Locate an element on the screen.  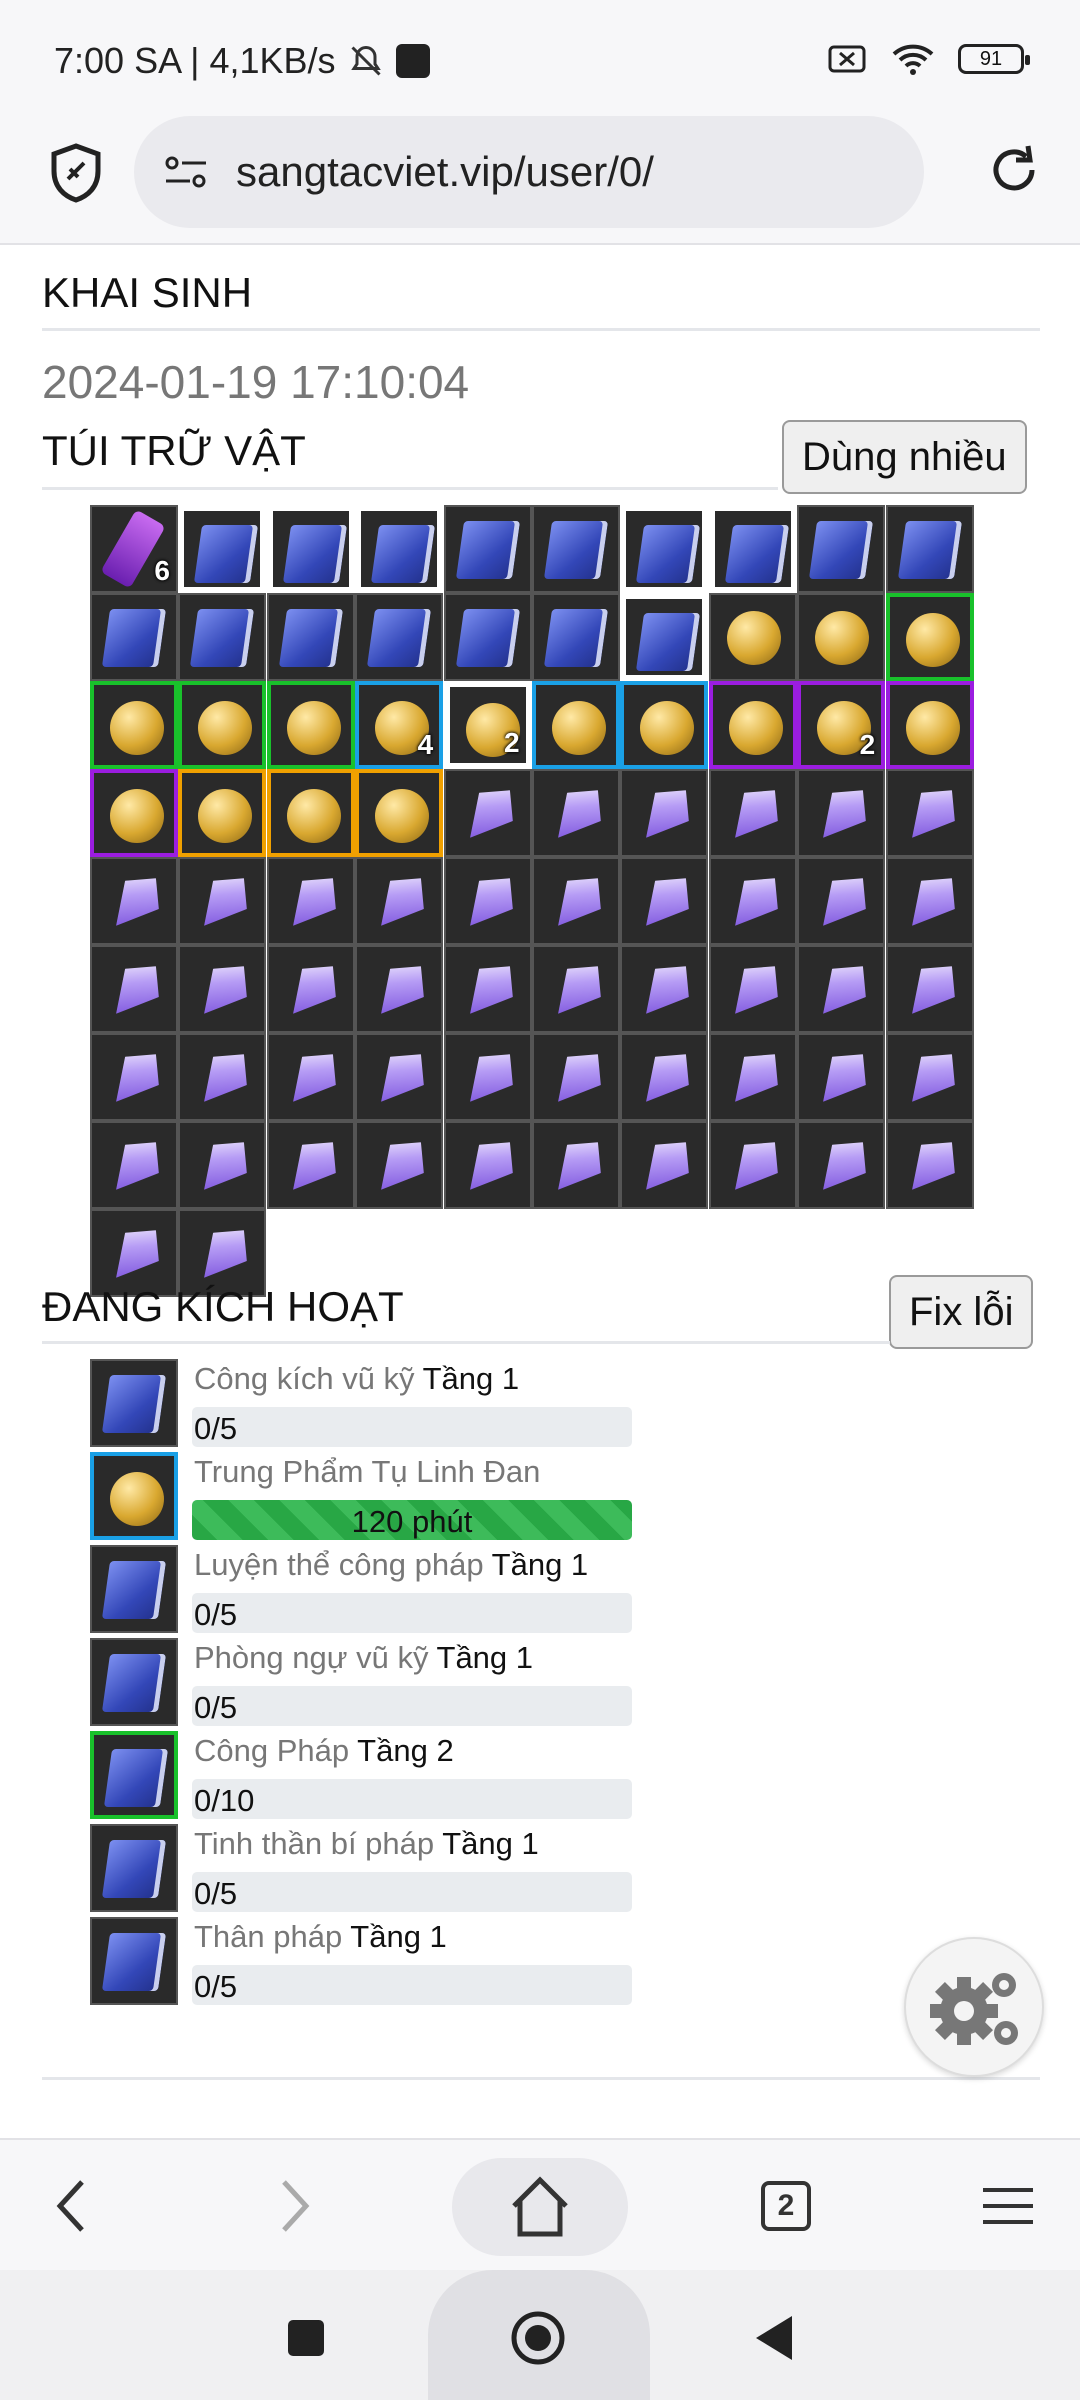
recents-icon is located at coordinates (306, 2338).